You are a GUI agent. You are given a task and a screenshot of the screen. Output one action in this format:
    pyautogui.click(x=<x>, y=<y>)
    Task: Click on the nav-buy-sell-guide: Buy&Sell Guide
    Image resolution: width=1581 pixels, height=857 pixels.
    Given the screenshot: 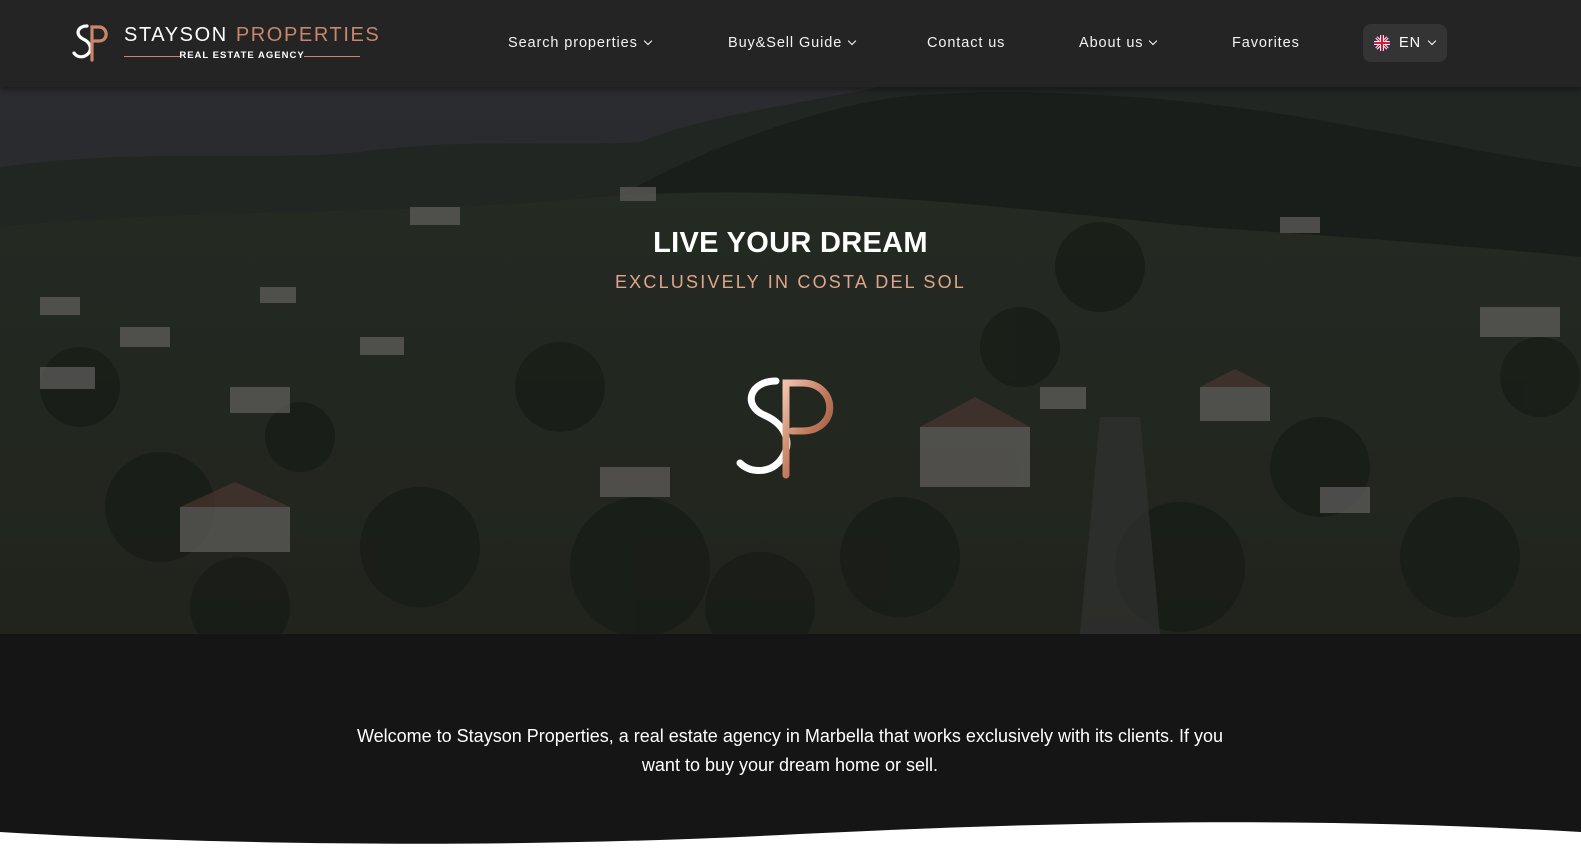 What is the action you would take?
    pyautogui.click(x=792, y=43)
    